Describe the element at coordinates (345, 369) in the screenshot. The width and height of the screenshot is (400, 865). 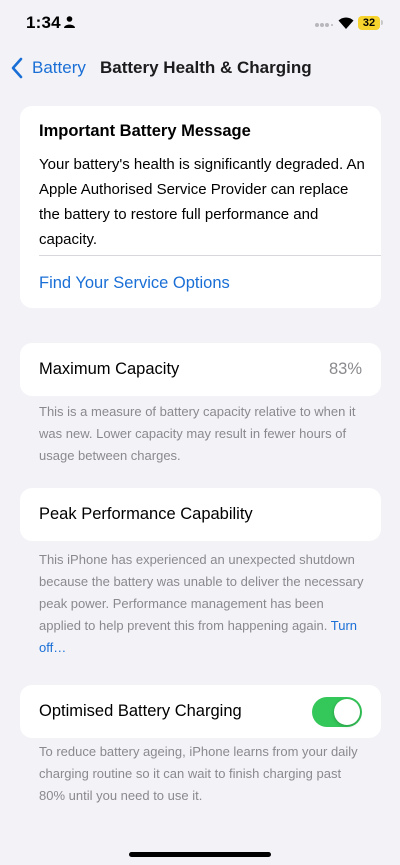
I see `maximum-capacity-value: 83%` at that location.